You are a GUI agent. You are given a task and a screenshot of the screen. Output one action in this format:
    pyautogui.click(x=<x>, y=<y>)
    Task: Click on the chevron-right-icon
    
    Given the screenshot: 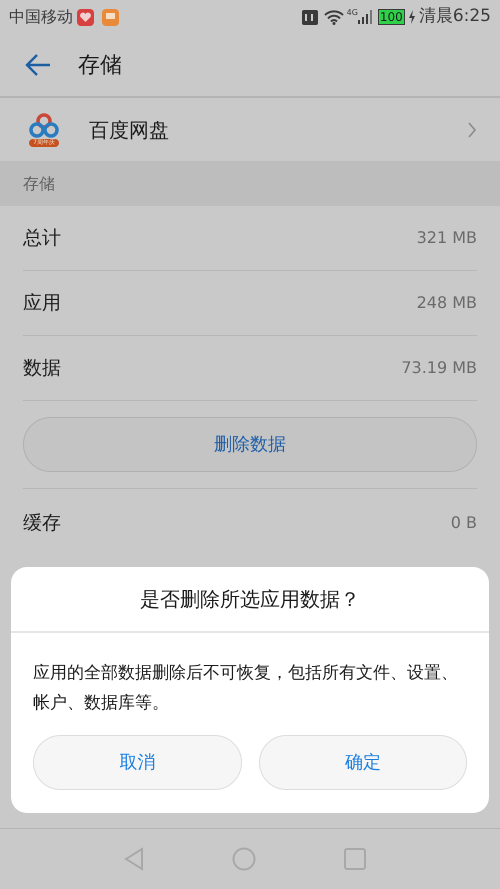 What is the action you would take?
    pyautogui.click(x=472, y=130)
    